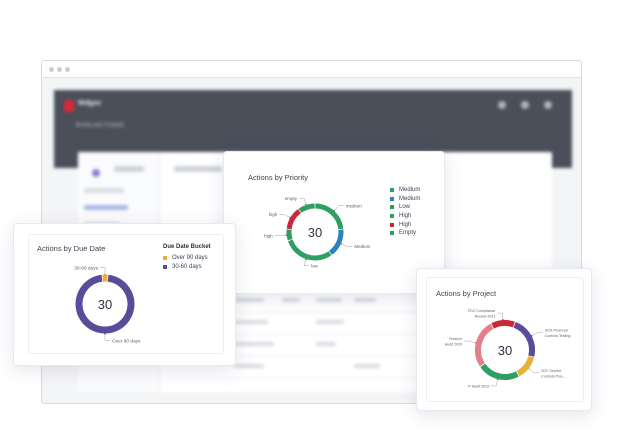 This screenshot has height=446, width=640. What do you see at coordinates (291, 198) in the screenshot?
I see `slice-label: empty` at bounding box center [291, 198].